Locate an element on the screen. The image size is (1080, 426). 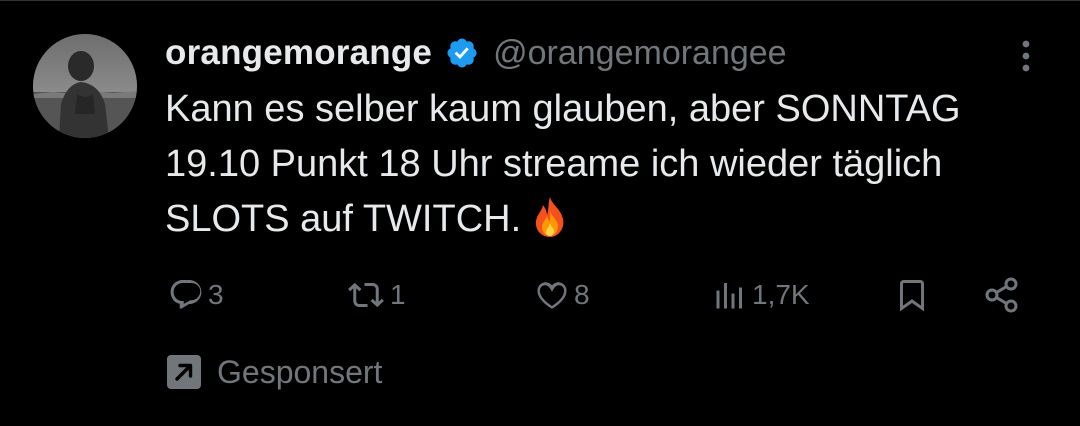
tweet-header: orangemorange @orangemorangee is located at coordinates (476, 53).